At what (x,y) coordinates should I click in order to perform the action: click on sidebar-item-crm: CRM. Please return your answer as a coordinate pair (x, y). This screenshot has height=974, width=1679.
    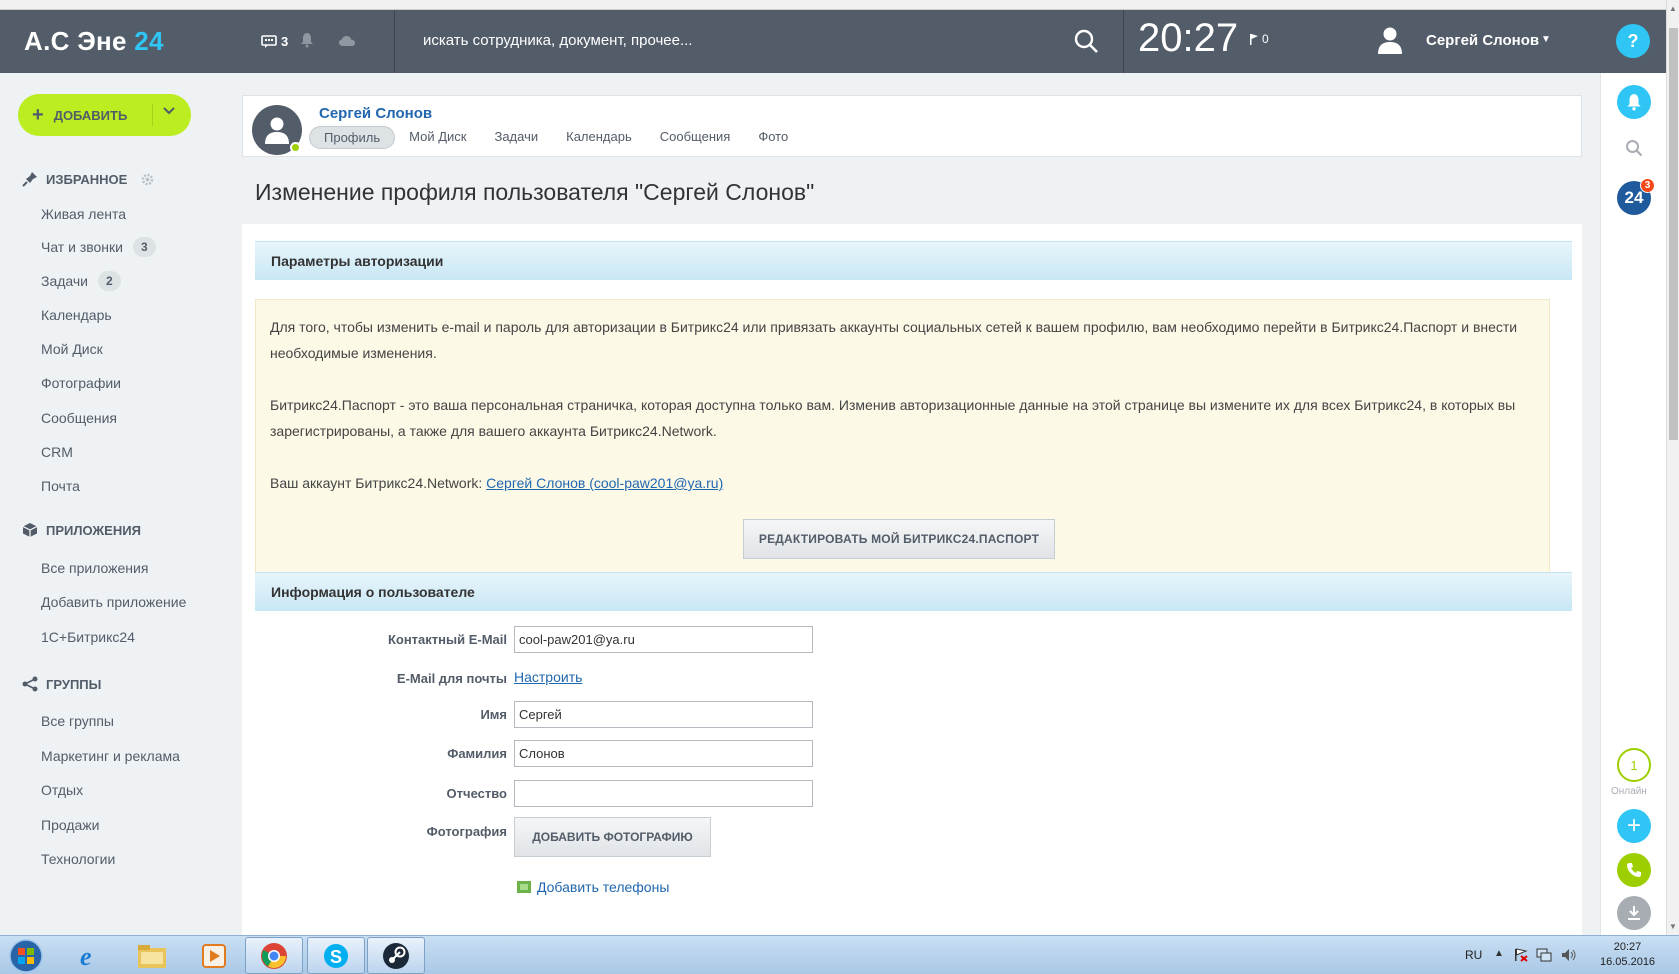
    Looking at the image, I should click on (57, 452).